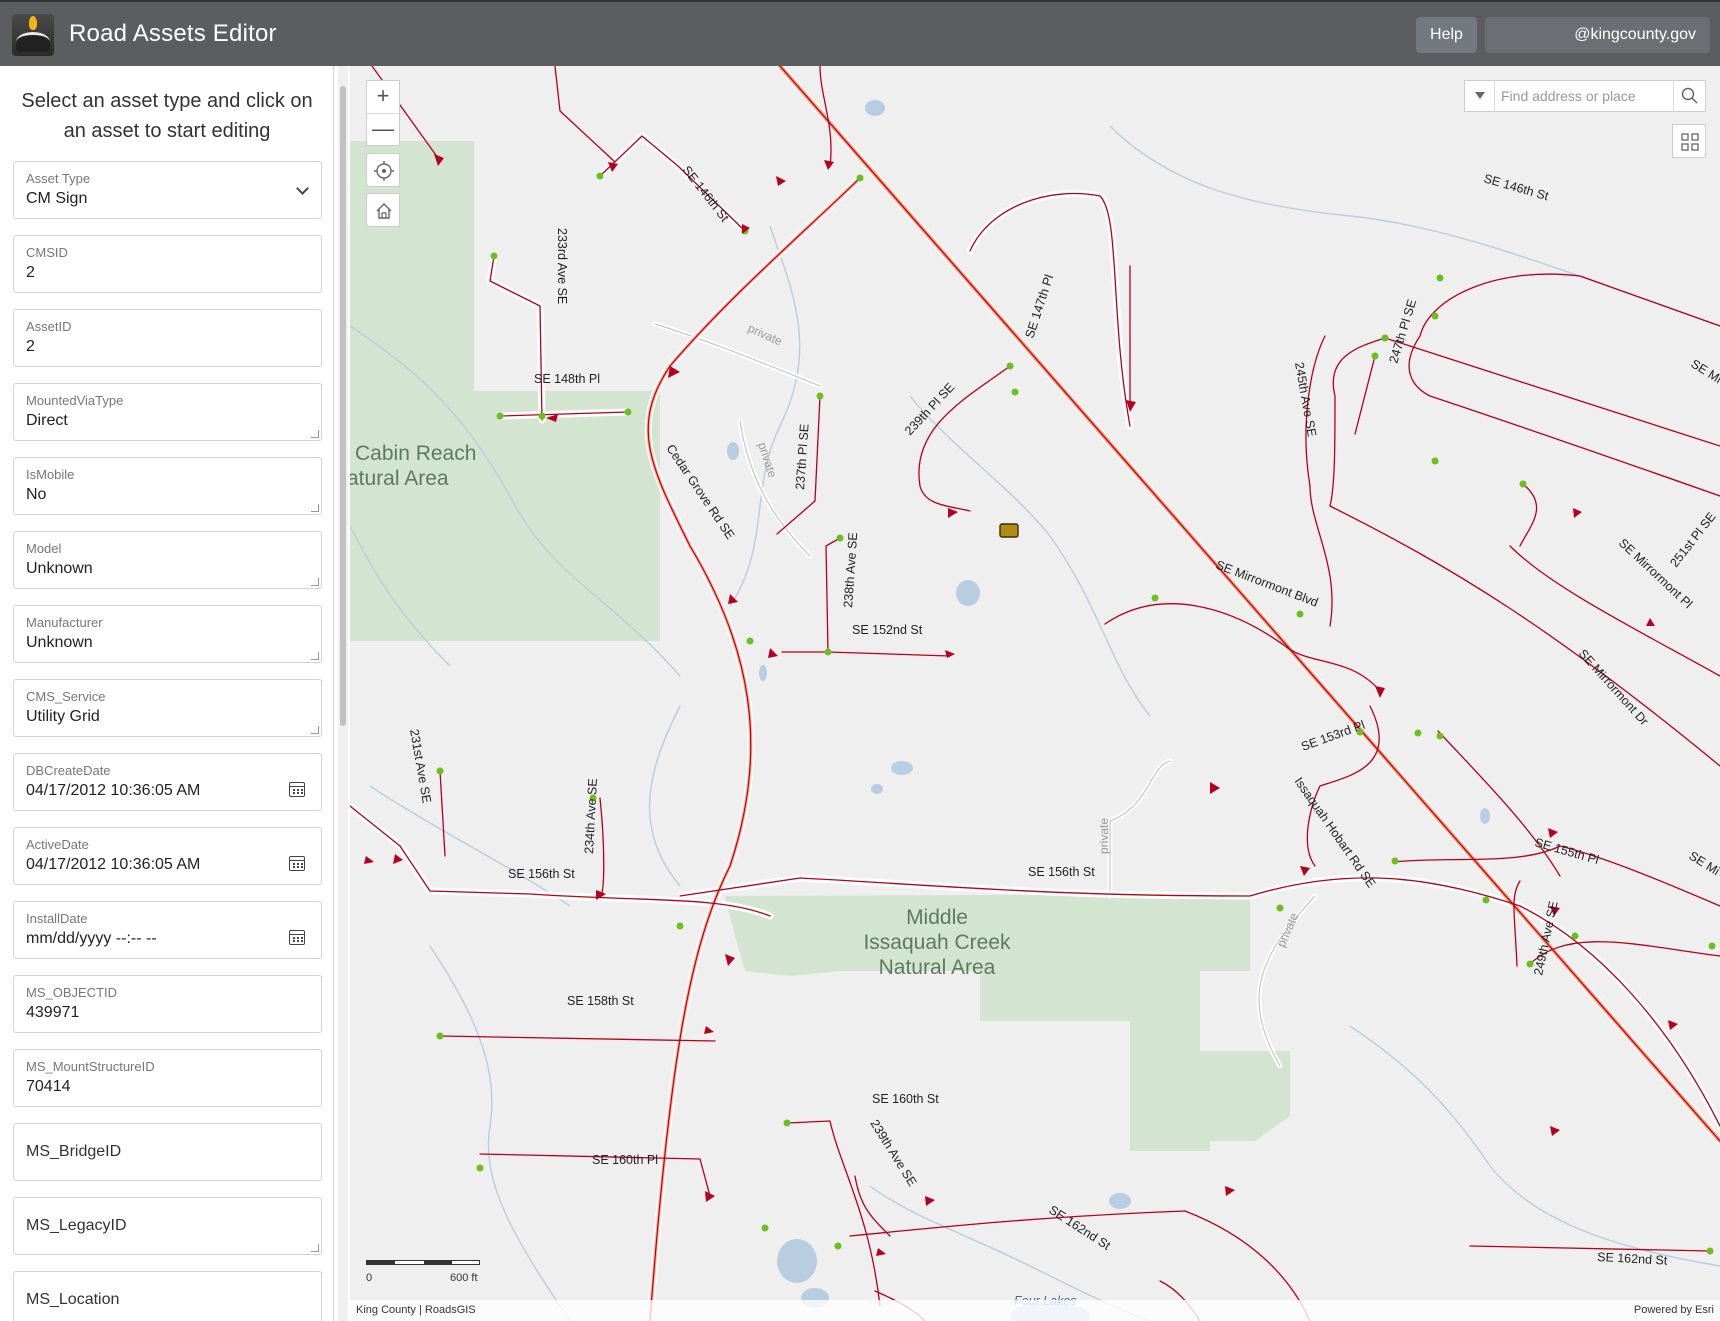 The image size is (1720, 1321). What do you see at coordinates (167, 1004) in the screenshot?
I see `ms-objectid-field: MS_OBJECTID 439971` at bounding box center [167, 1004].